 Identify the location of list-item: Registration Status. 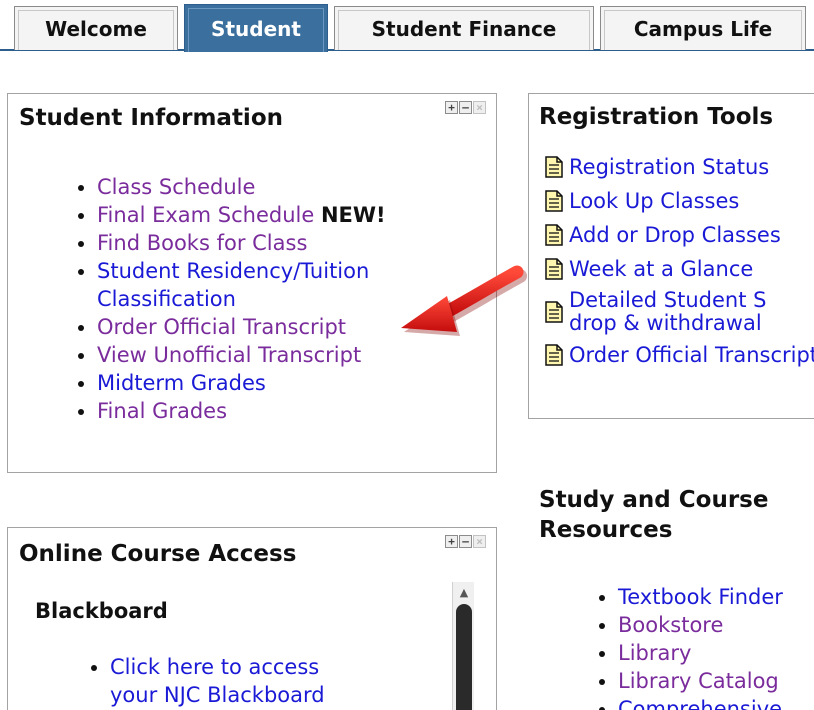
(679, 167).